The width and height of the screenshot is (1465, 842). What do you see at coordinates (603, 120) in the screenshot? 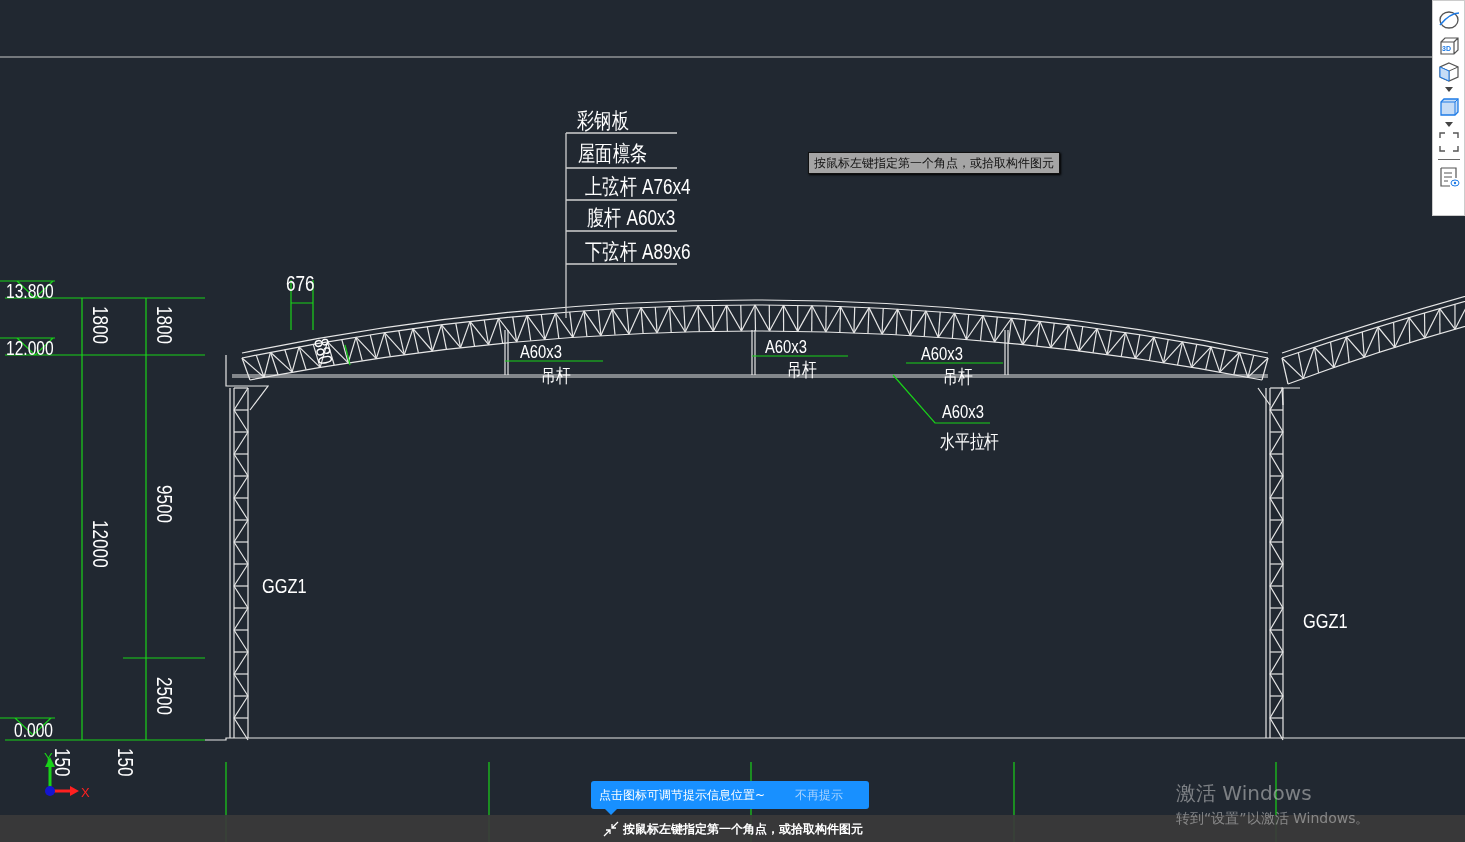
I see `legend-label: 彩钢板` at bounding box center [603, 120].